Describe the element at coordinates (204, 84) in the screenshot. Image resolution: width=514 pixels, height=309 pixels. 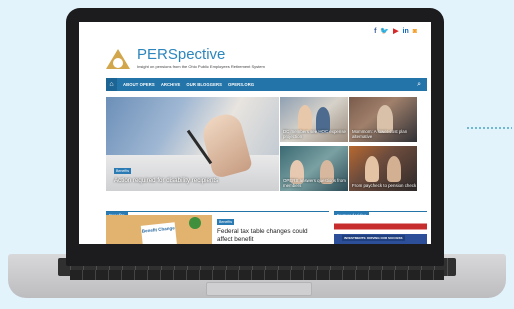
I see `nav-item-bloggers: OUR BLOGGERS` at that location.